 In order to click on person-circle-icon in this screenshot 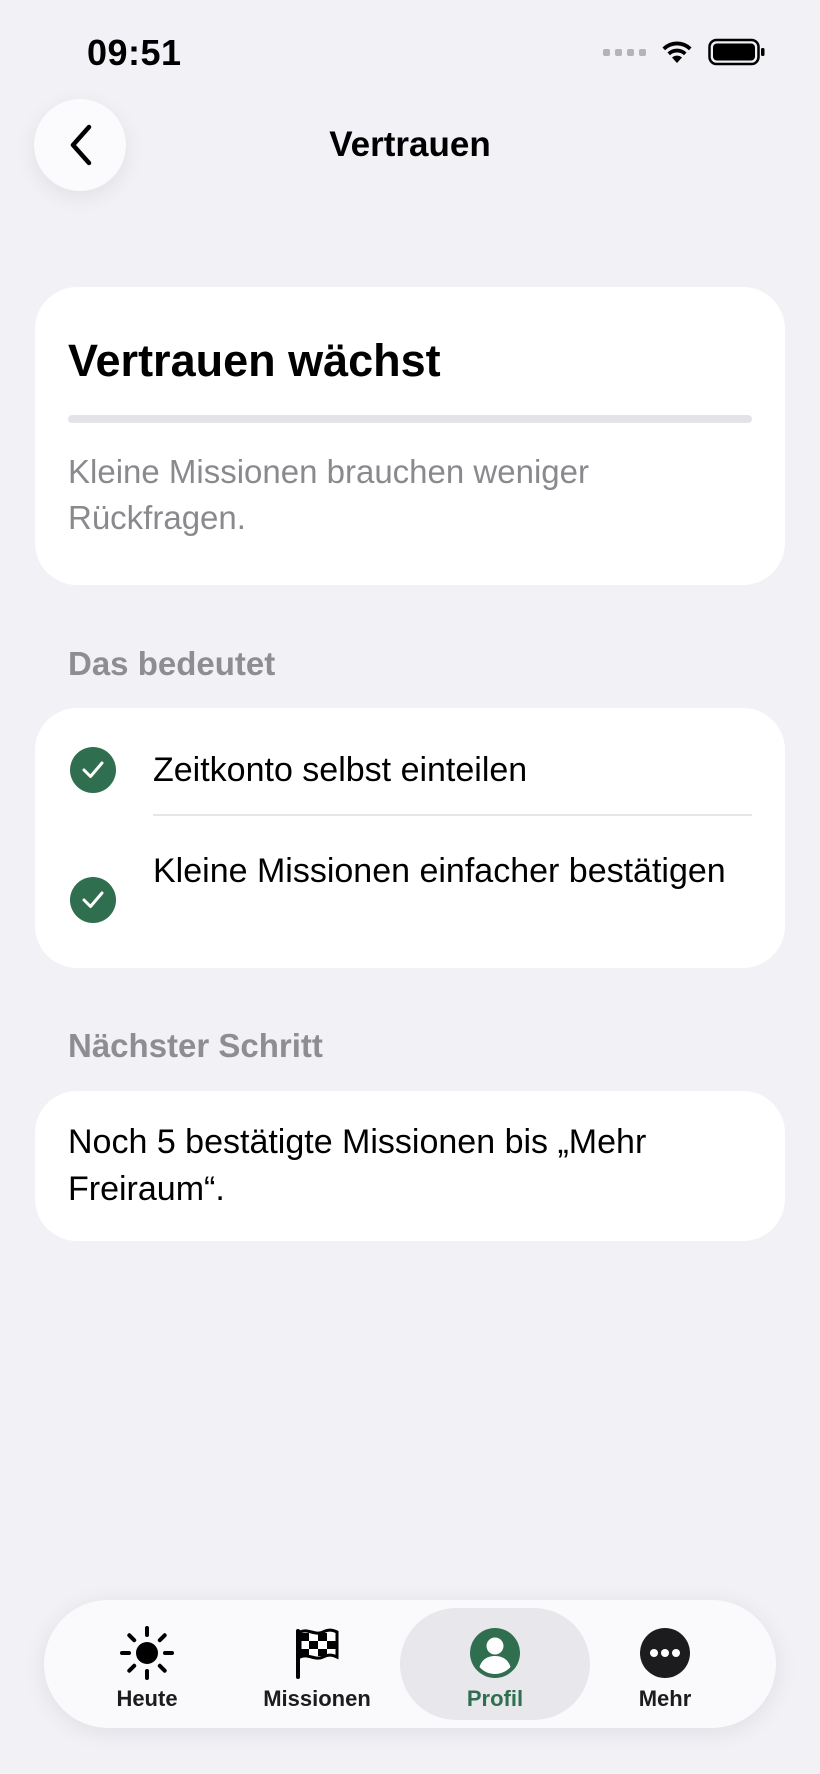, I will do `click(495, 1653)`.